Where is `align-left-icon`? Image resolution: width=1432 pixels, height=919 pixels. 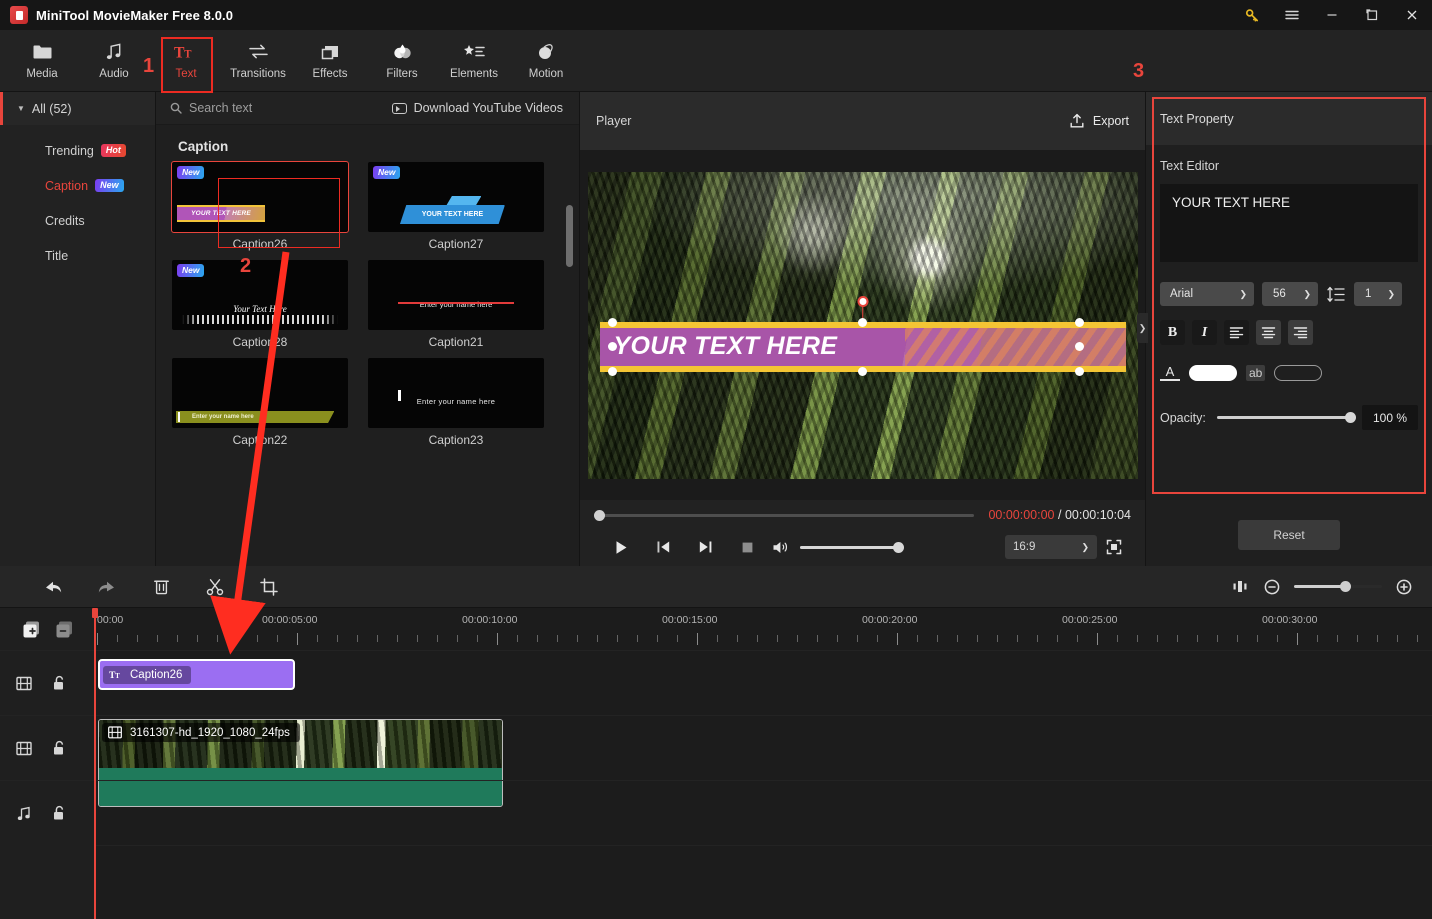
align-left-icon is located at coordinates (1236, 332).